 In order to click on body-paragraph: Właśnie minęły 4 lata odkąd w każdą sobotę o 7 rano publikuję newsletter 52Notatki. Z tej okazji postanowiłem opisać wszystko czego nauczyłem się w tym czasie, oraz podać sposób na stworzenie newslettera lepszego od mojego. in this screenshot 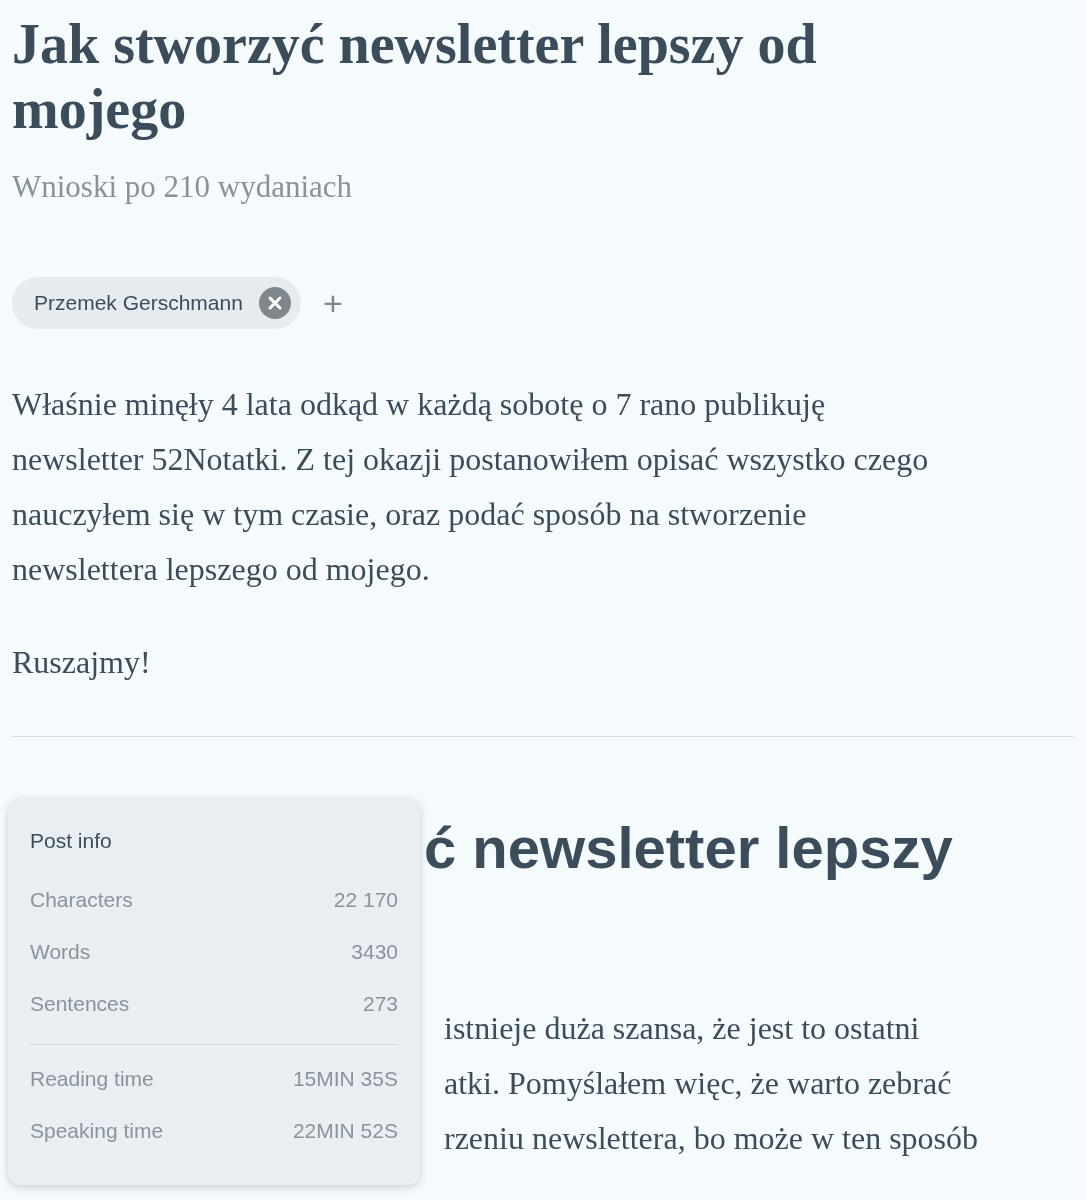, I will do `click(471, 486)`.